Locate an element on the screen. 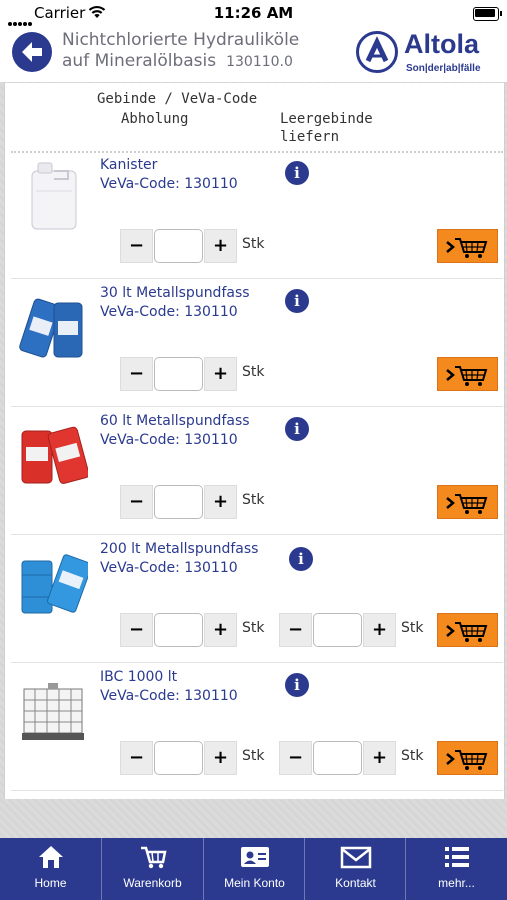 Image resolution: width=507 pixels, height=900 pixels. product-image-ibc-tank is located at coordinates (53, 711).